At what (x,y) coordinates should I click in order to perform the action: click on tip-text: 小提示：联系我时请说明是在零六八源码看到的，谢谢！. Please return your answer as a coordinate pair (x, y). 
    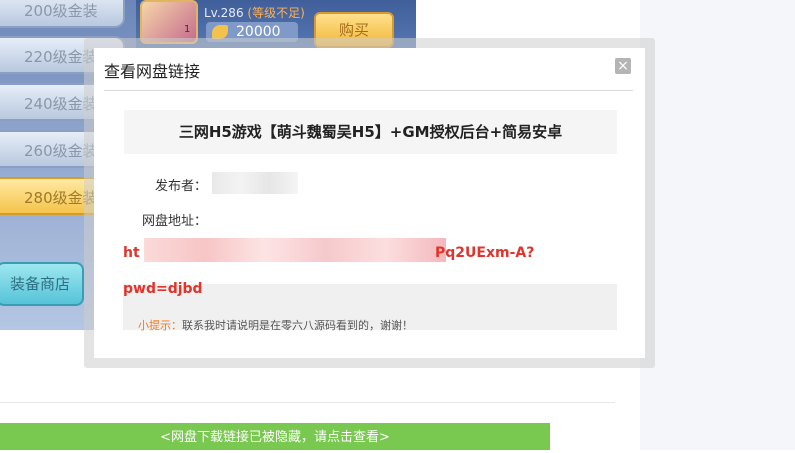
    Looking at the image, I should click on (275, 325).